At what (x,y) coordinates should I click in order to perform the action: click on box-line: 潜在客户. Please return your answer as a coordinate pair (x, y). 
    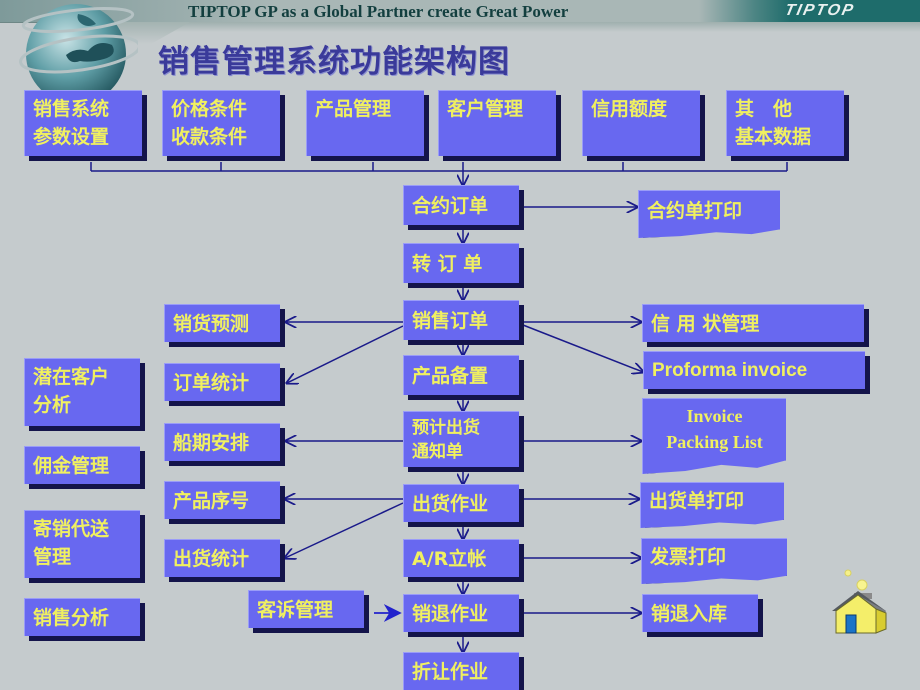
    Looking at the image, I should click on (71, 377).